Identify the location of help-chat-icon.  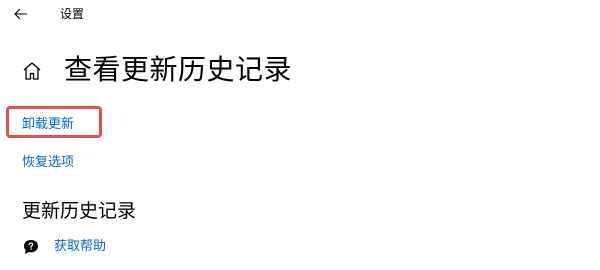
(31, 247).